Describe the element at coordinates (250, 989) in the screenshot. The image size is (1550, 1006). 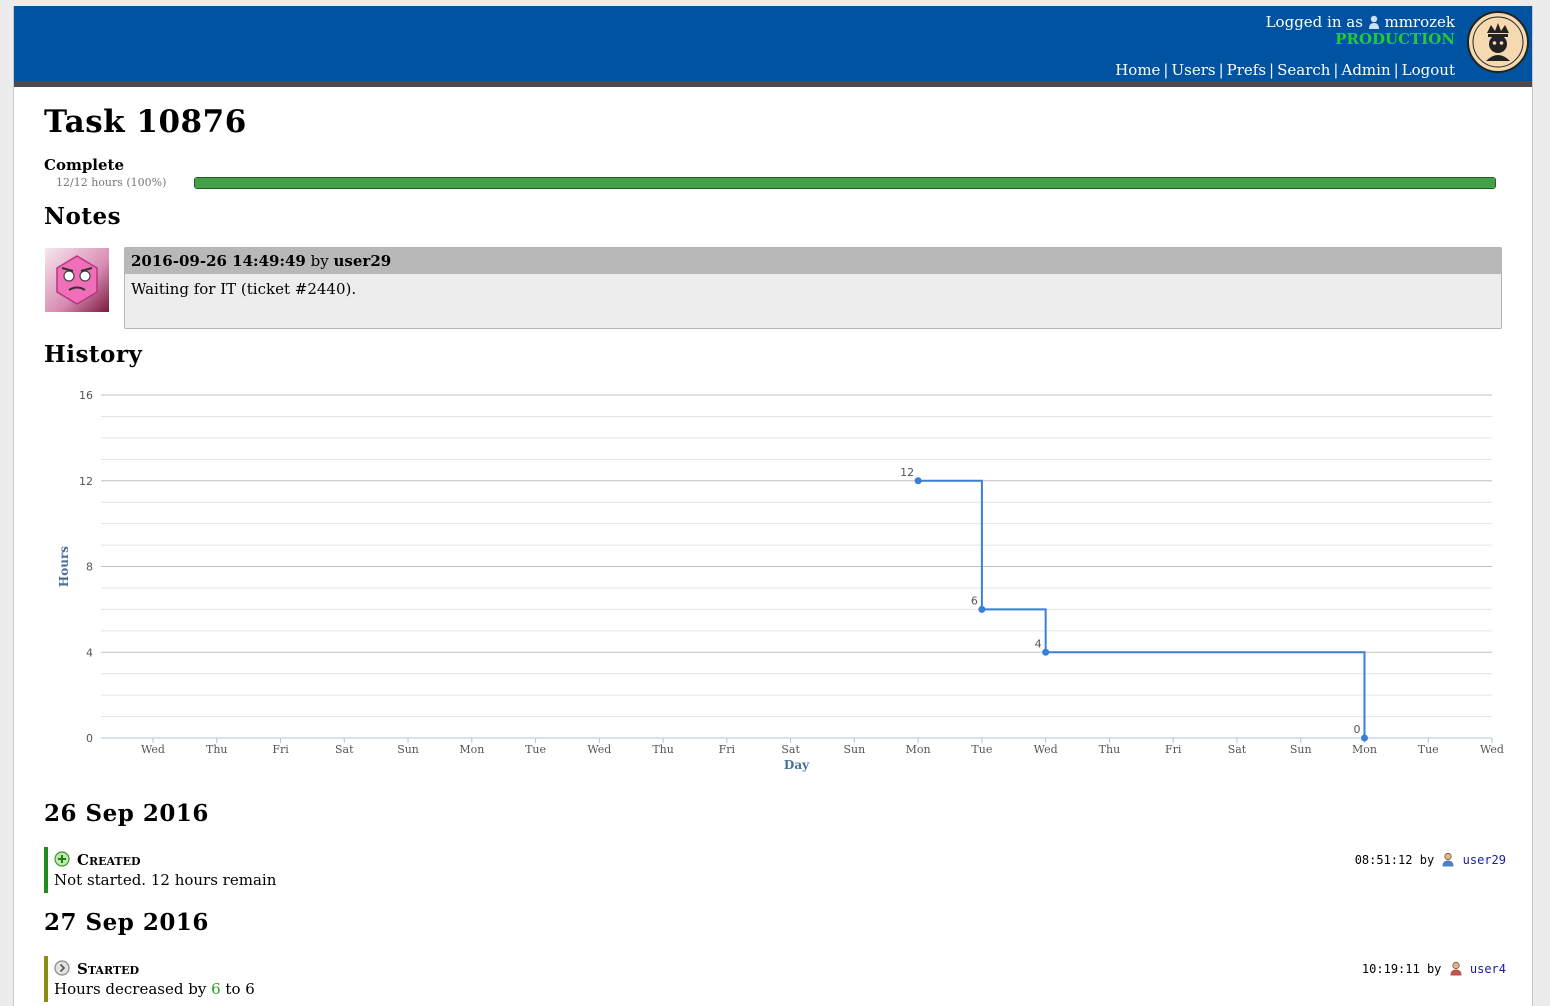
I see `event-new-value: 6` at that location.